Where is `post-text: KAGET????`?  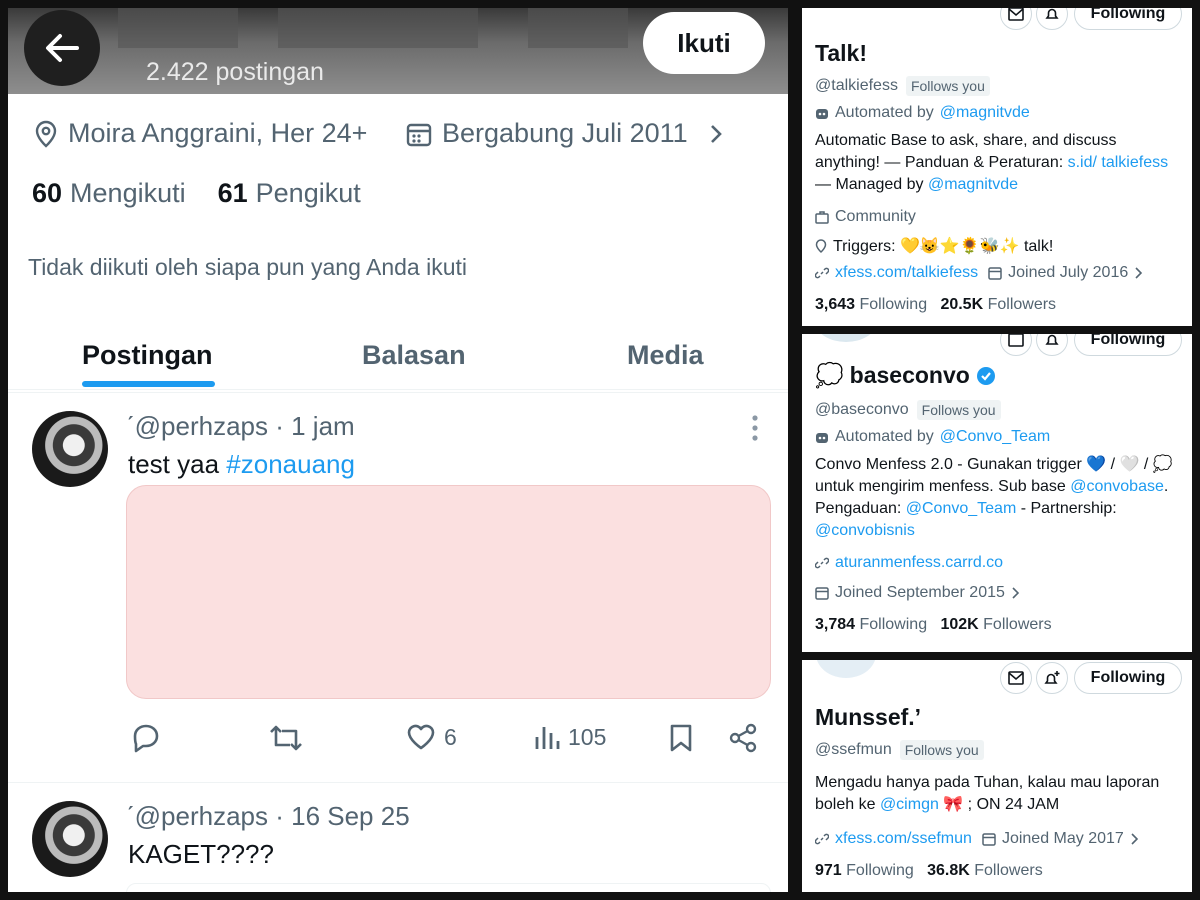
post-text: KAGET???? is located at coordinates (201, 854).